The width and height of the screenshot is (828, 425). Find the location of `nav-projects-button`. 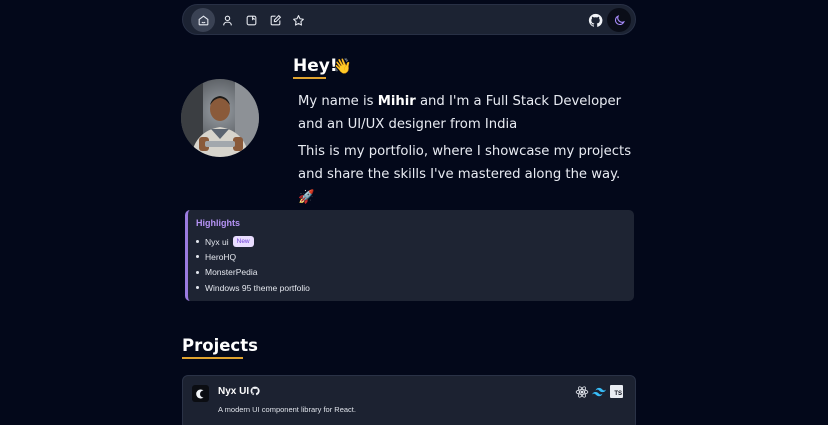

nav-projects-button is located at coordinates (251, 20).